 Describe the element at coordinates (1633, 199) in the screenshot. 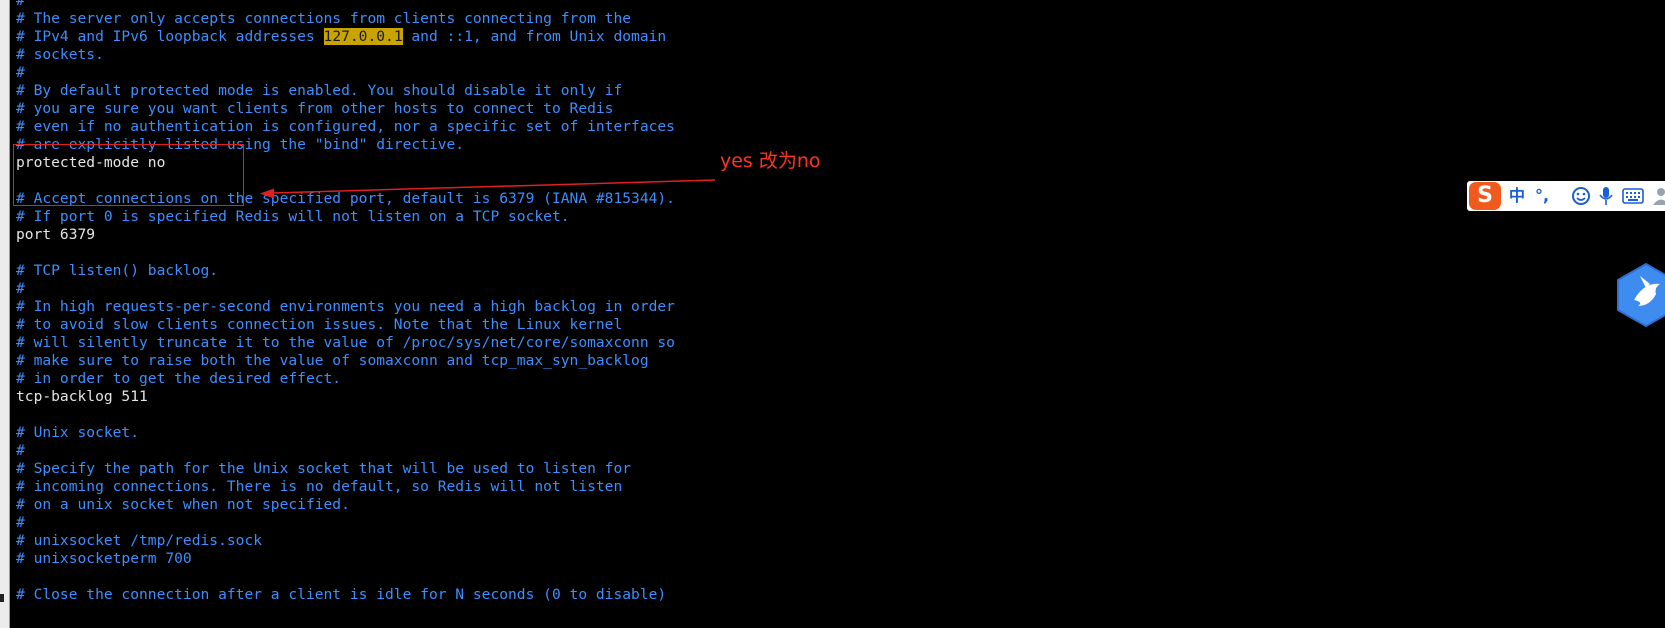

I see `keyboard-icon` at that location.